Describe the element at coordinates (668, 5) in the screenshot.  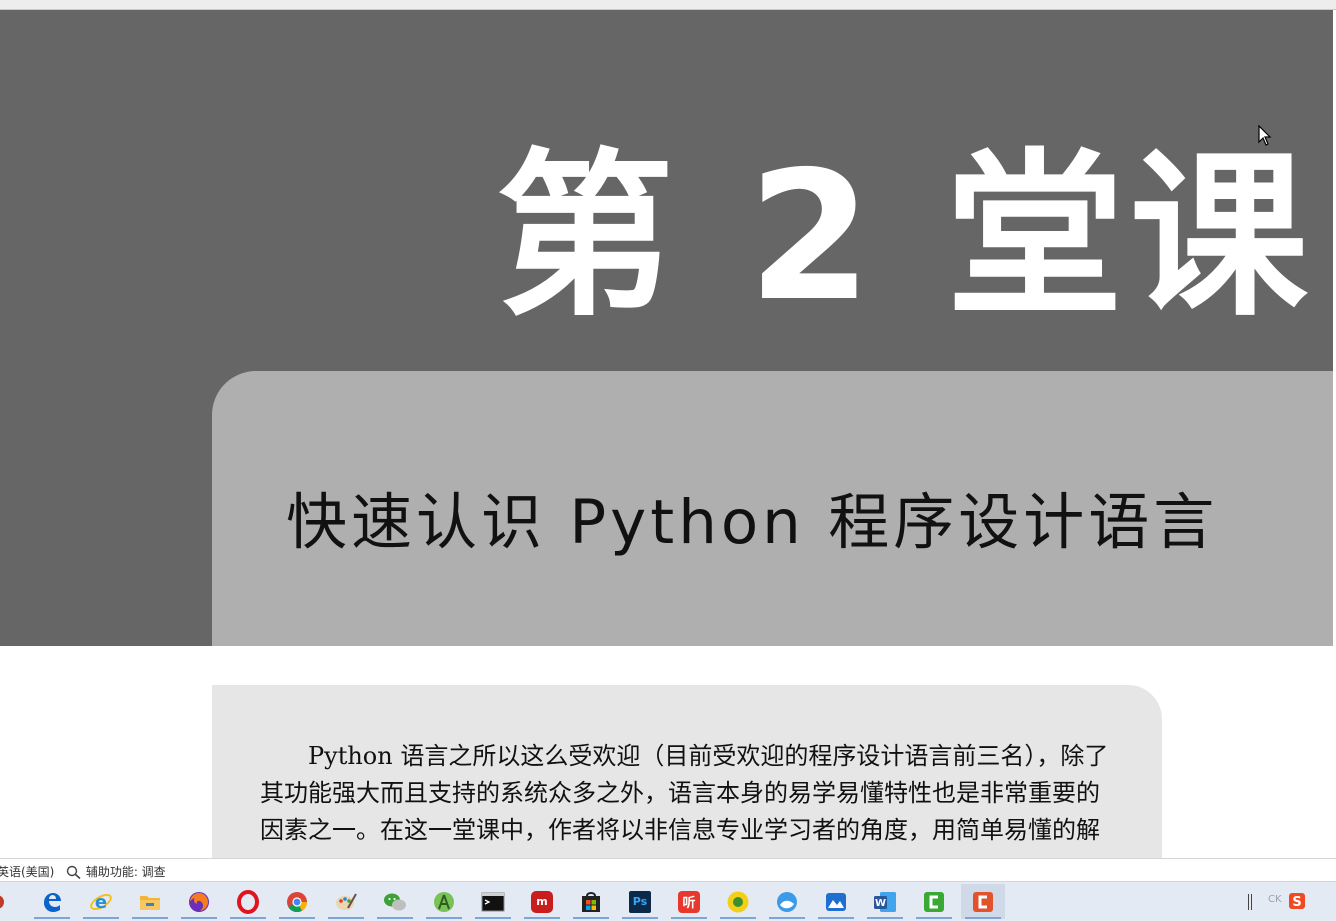
I see `window-top-edge` at that location.